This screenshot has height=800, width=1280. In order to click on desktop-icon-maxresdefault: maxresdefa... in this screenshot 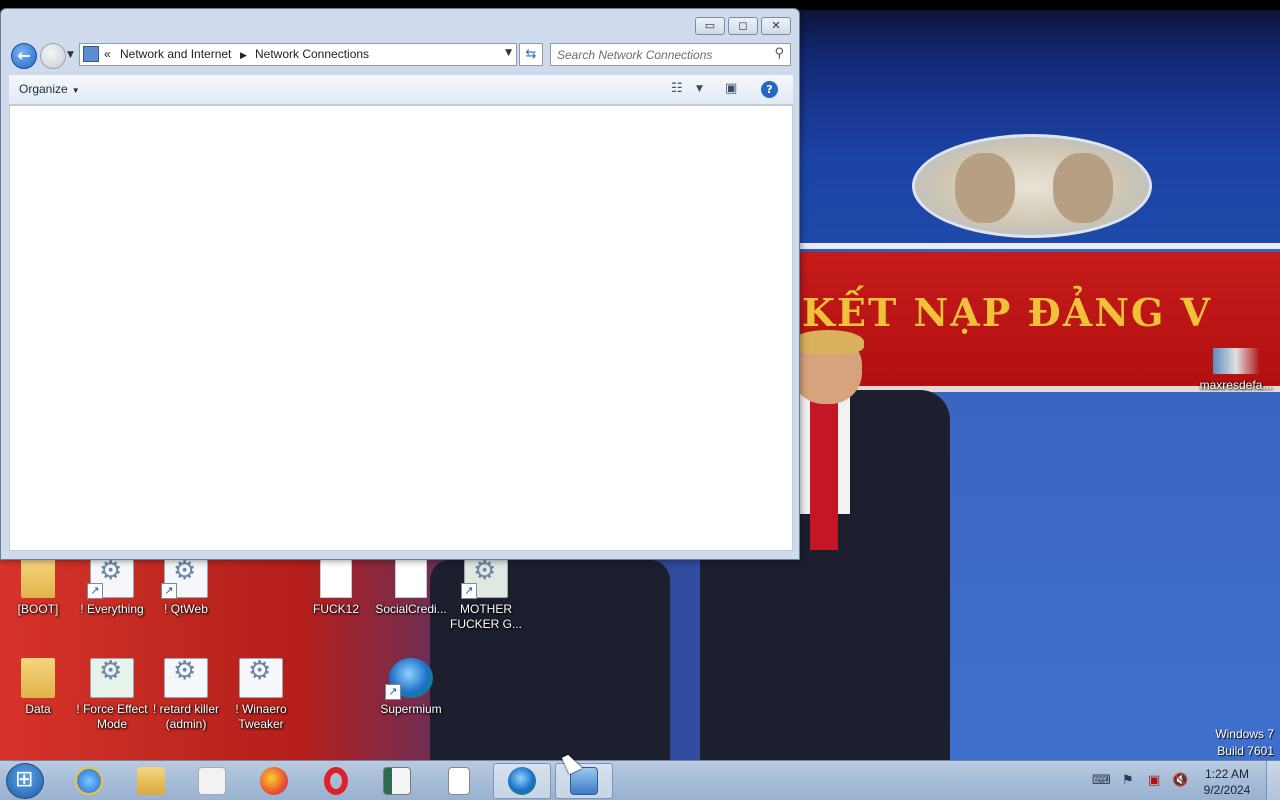, I will do `click(1236, 370)`.